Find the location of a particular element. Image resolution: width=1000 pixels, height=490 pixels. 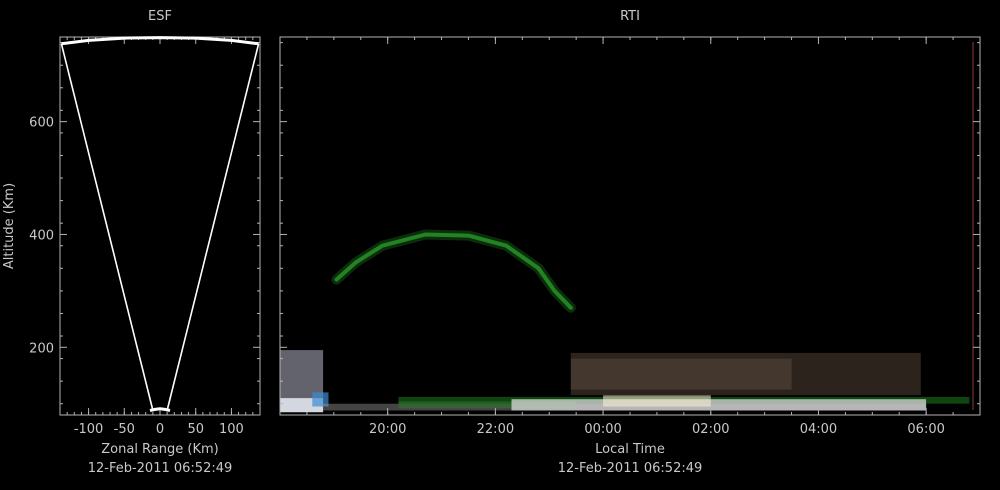

rti-x-tick-label: 00:00 is located at coordinates (602, 429).